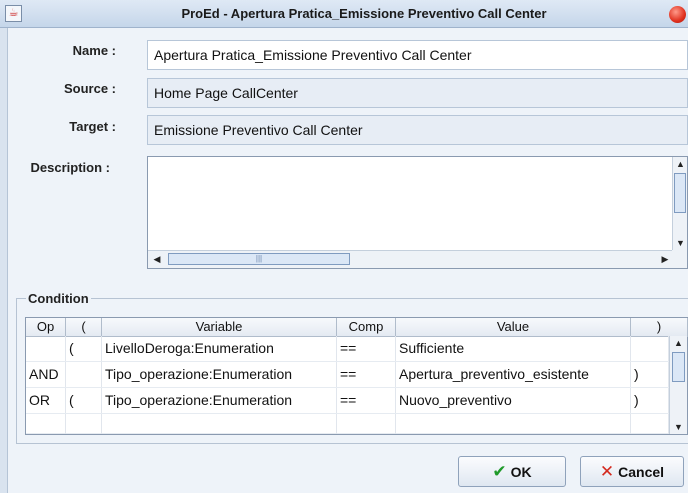 The width and height of the screenshot is (688, 493). What do you see at coordinates (677, 14) in the screenshot?
I see `close-icon` at bounding box center [677, 14].